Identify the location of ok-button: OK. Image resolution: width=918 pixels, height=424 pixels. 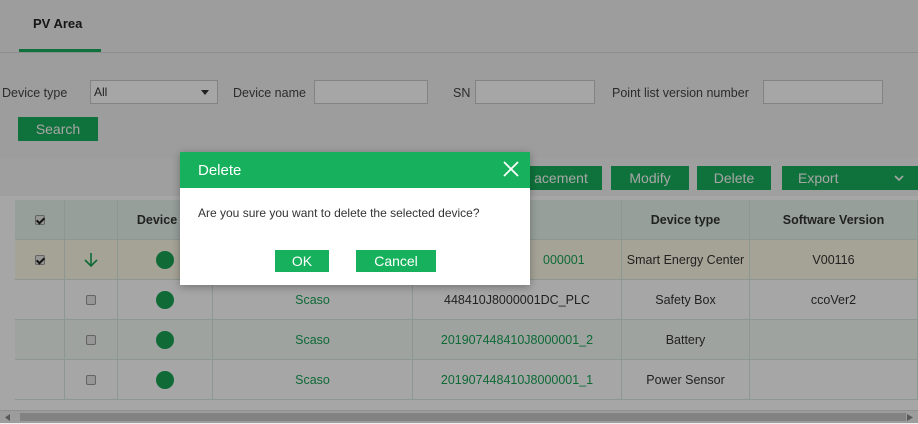
(302, 261).